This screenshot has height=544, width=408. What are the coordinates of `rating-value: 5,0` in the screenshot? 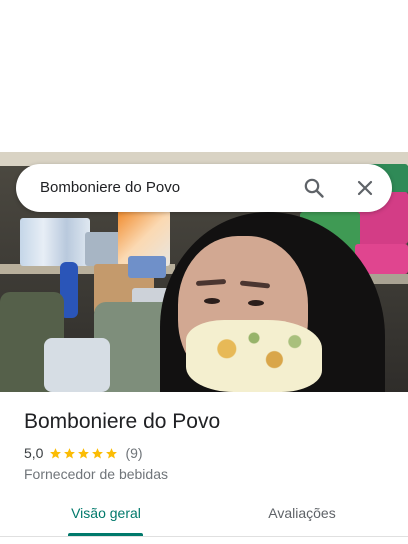 It's located at (34, 453).